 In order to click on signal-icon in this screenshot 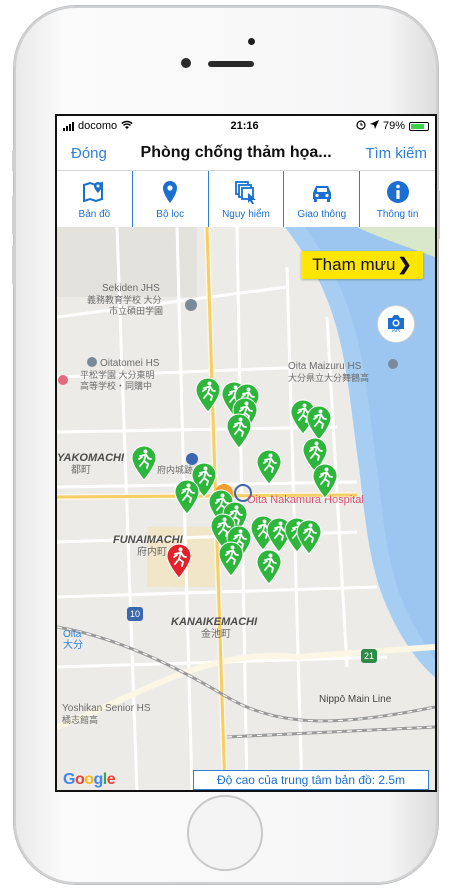, I will do `click(68, 126)`.